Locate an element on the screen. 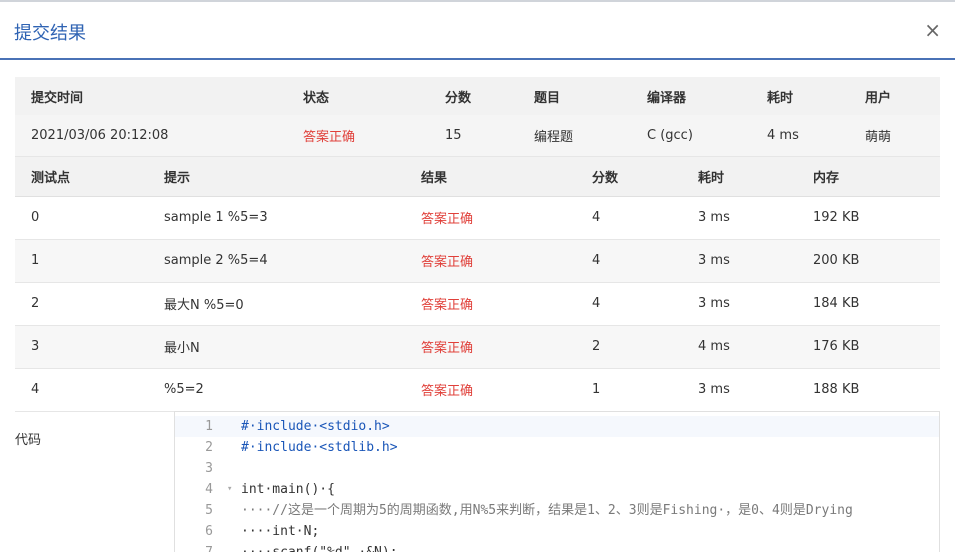 The height and width of the screenshot is (552, 955). case-id: 1 is located at coordinates (35, 260).